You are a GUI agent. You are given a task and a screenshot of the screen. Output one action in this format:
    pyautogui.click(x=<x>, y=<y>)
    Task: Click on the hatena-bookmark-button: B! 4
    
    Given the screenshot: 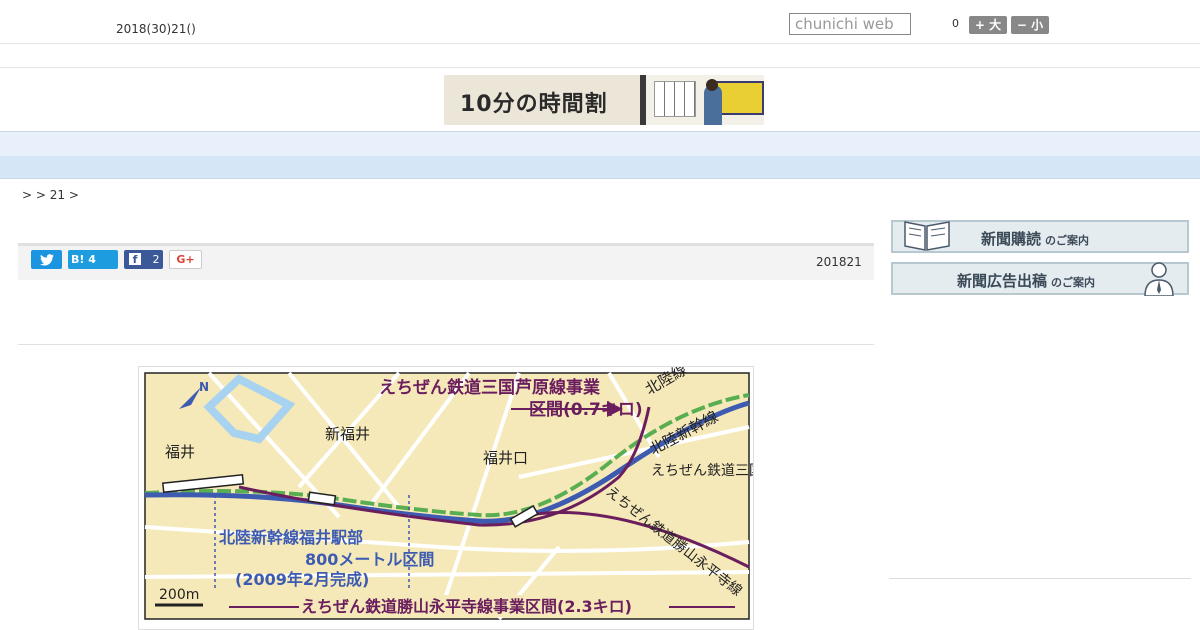 What is the action you would take?
    pyautogui.click(x=93, y=259)
    